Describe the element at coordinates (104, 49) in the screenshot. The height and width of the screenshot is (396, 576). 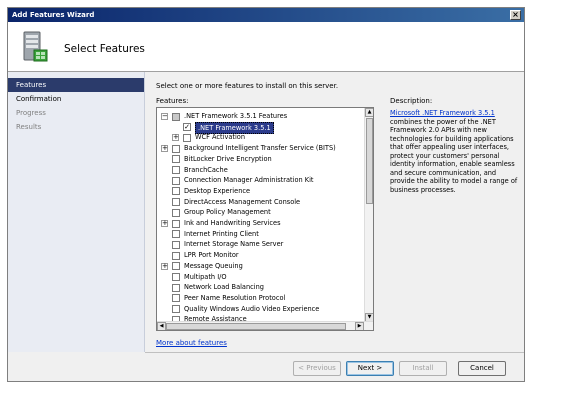
I see `page-title: Select Features` at that location.